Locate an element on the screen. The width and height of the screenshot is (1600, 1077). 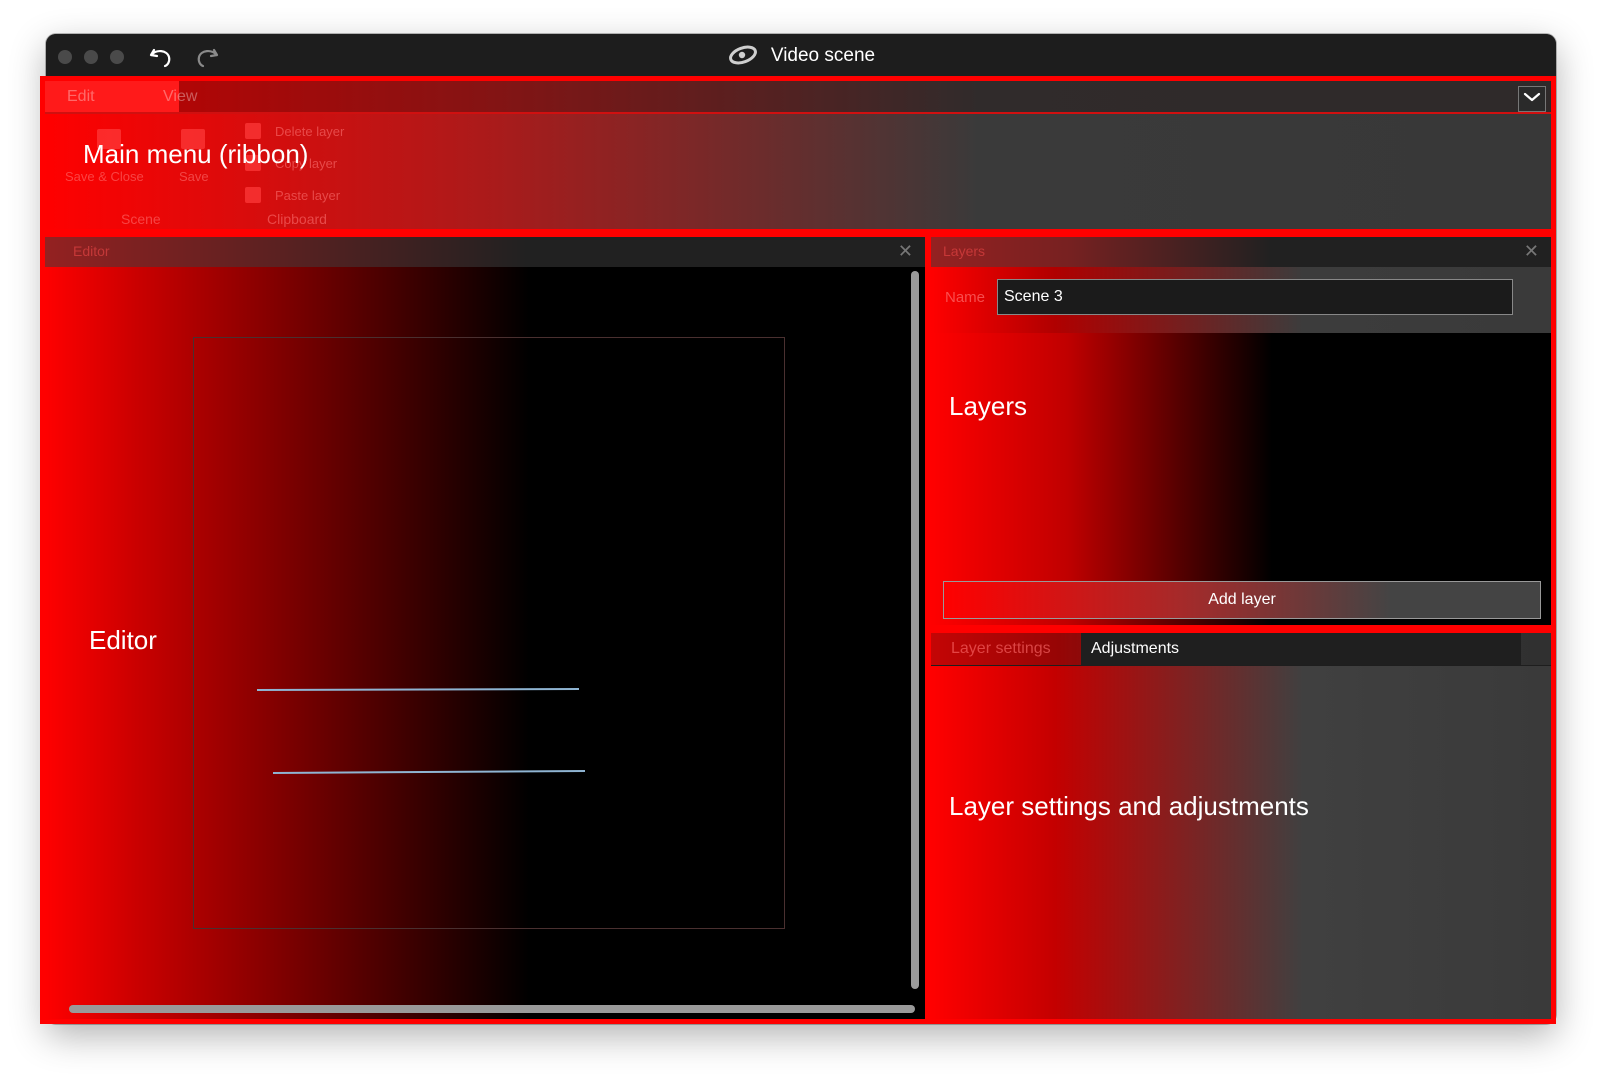
ribbon-collapse-button is located at coordinates (1532, 99).